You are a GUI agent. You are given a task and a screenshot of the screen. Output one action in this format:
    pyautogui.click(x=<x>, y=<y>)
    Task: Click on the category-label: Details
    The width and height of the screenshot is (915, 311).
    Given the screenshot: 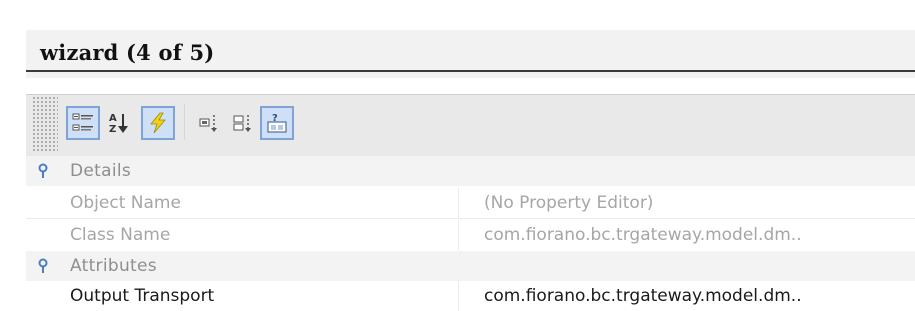 What is the action you would take?
    pyautogui.click(x=101, y=171)
    